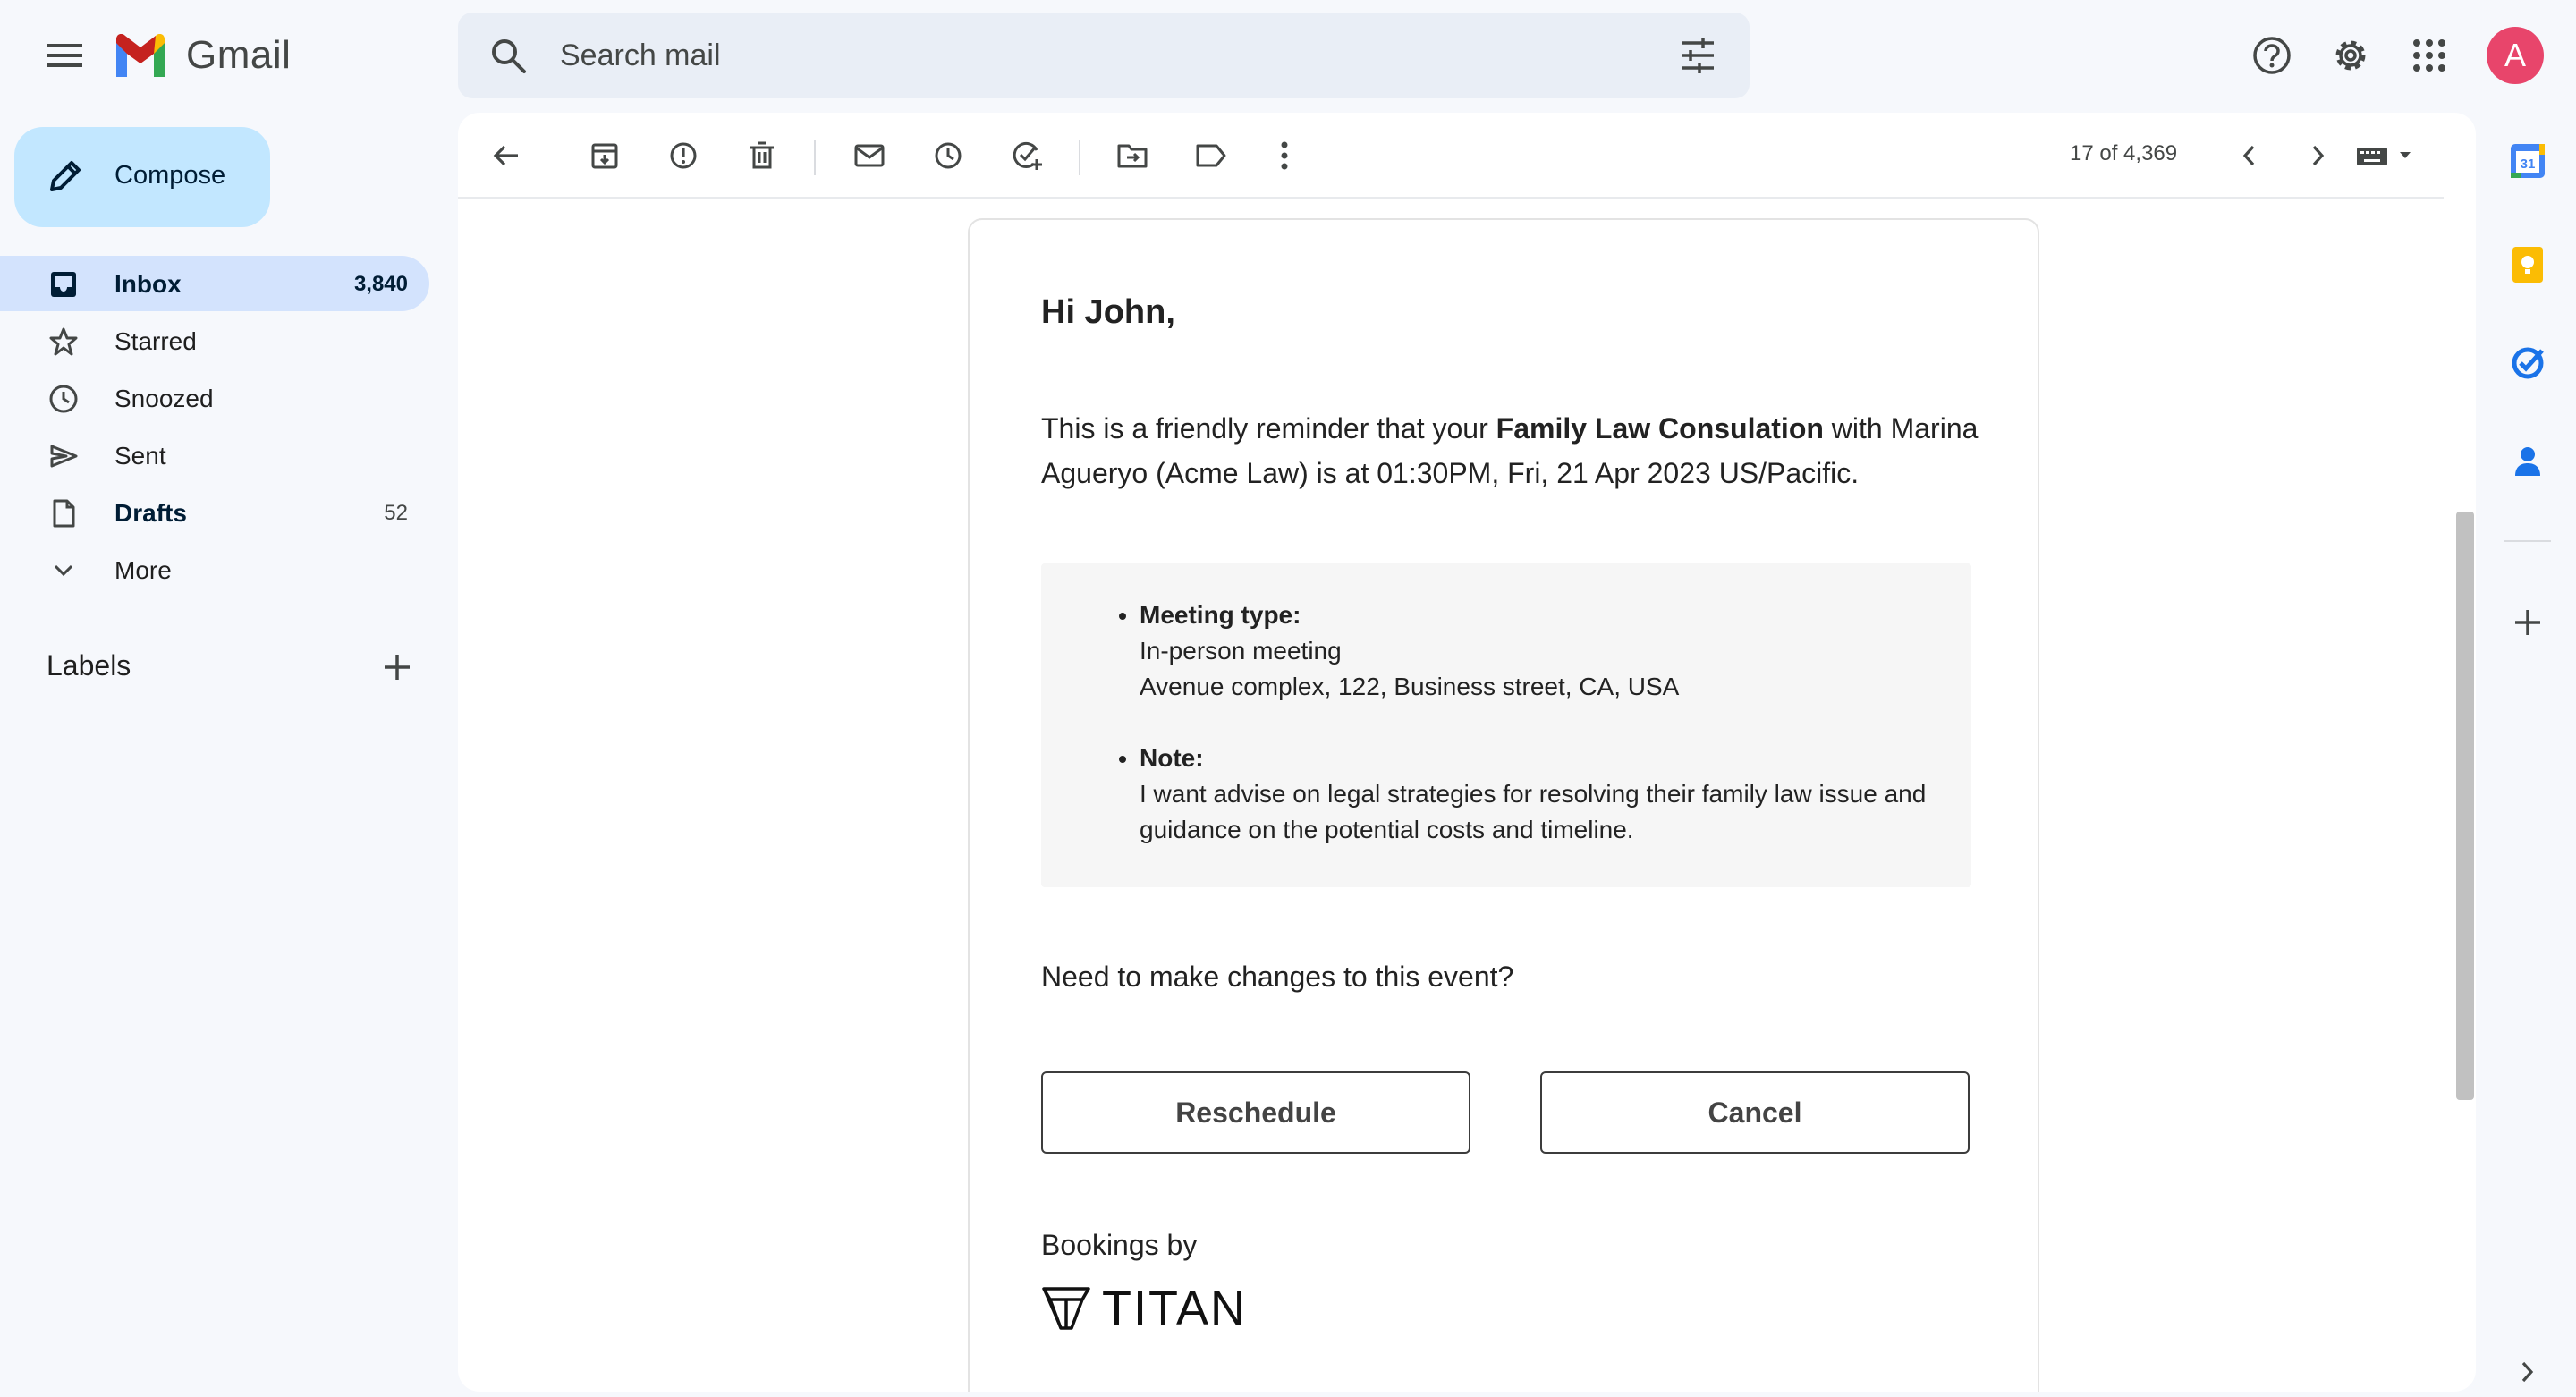  I want to click on add-to-tasks-button, so click(1026, 155).